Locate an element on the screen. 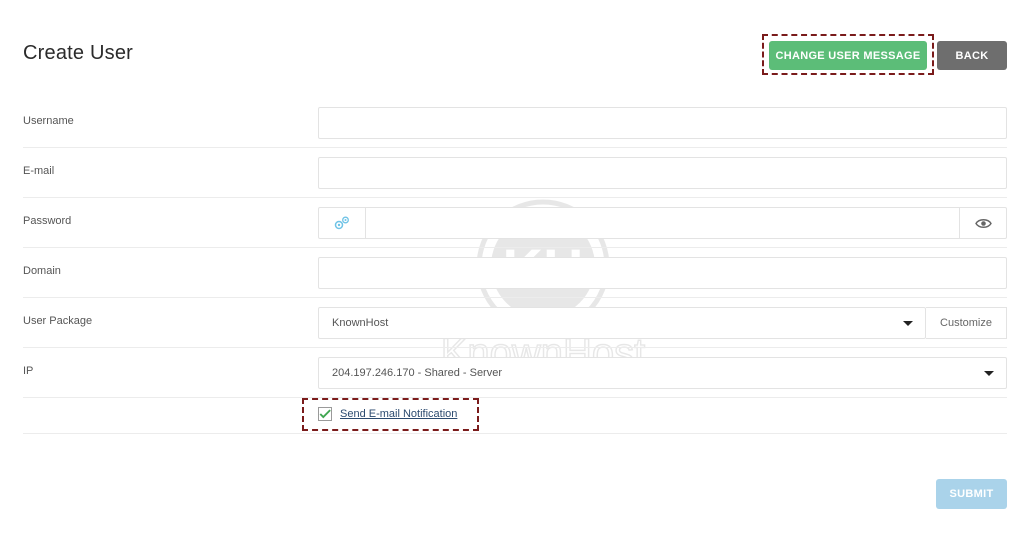 This screenshot has height=557, width=1024. user-package-row: User Package KnownHost Customize is located at coordinates (515, 323).